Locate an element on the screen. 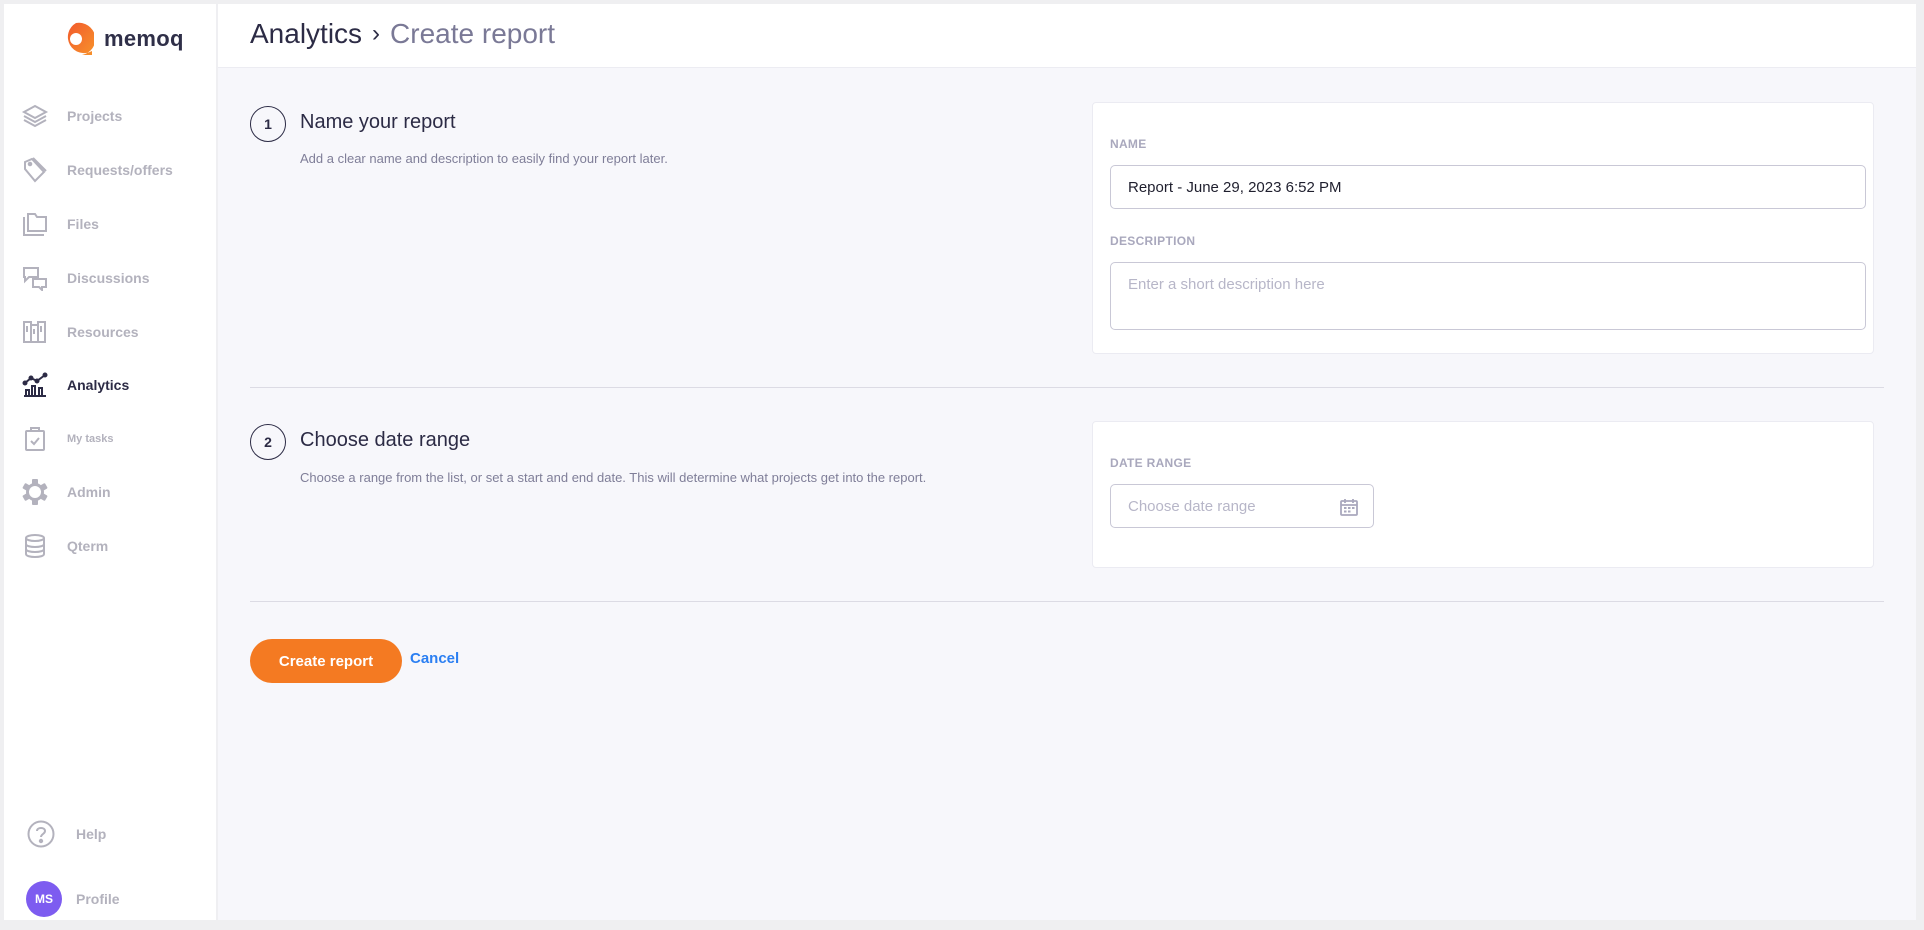  date-range-label: DATE RANGE is located at coordinates (1151, 463).